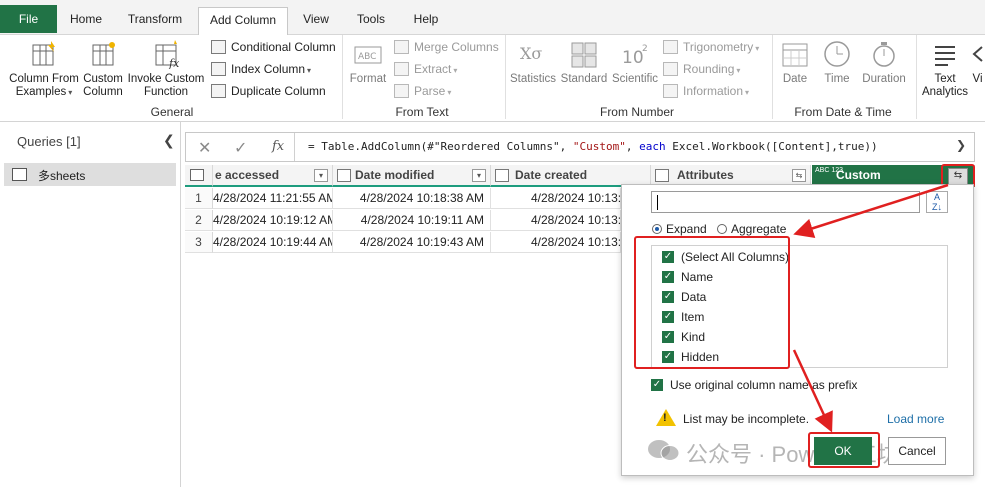  I want to click on format-button: ABC Format, so click(368, 62).